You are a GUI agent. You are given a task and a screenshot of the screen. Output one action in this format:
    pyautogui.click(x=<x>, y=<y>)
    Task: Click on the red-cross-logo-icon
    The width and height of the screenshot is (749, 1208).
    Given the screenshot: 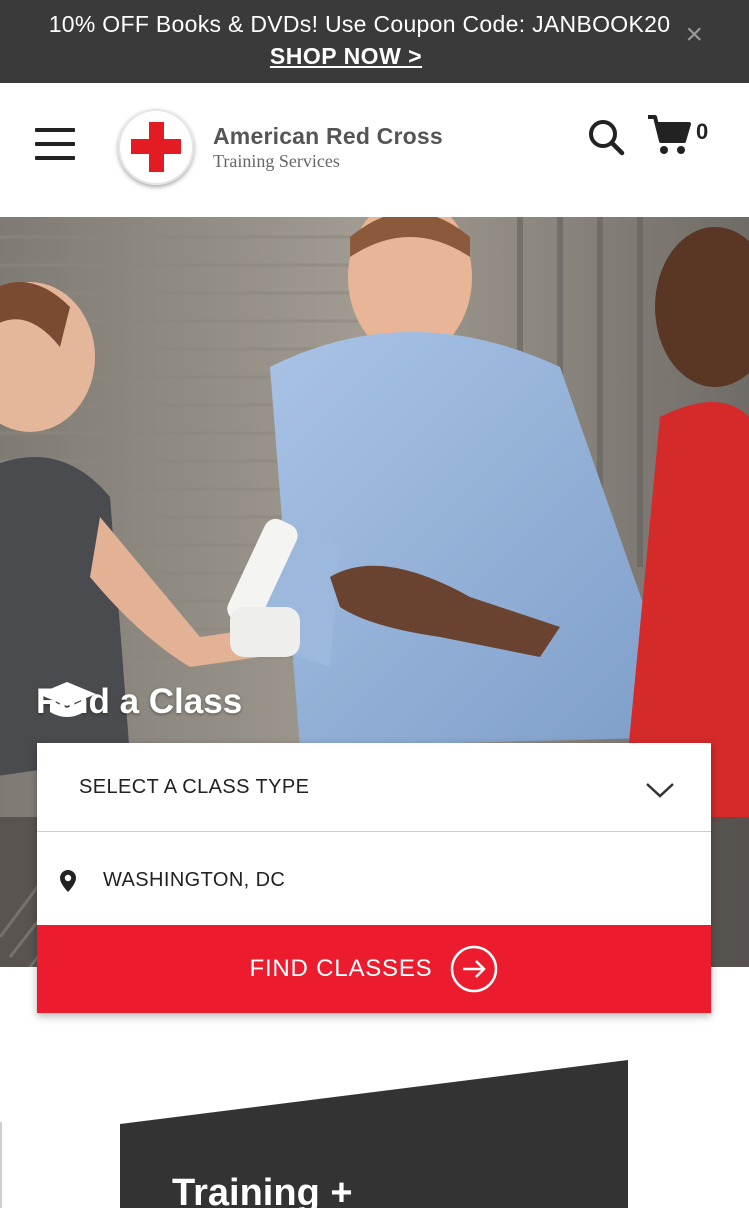 What is the action you would take?
    pyautogui.click(x=156, y=147)
    